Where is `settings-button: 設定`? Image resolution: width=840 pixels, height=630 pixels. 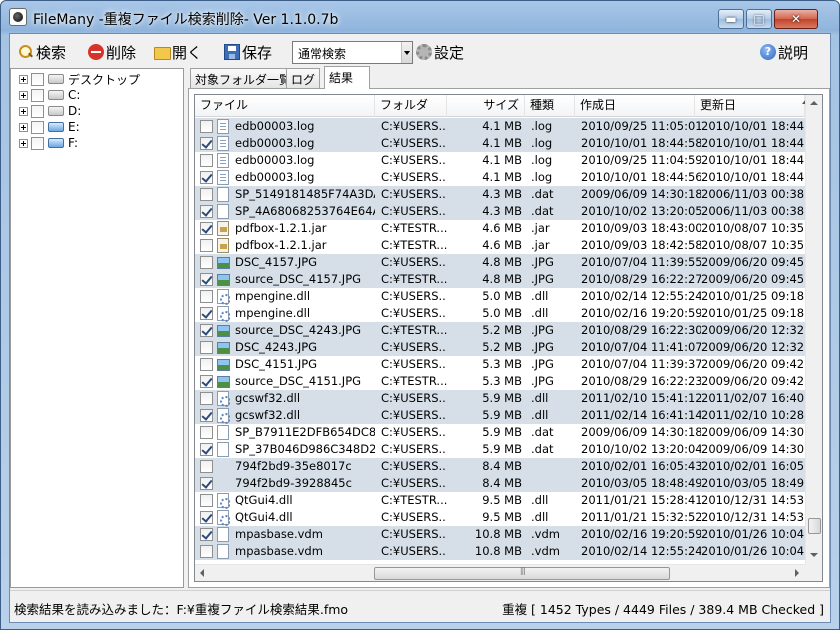 settings-button: 設定 is located at coordinates (440, 52).